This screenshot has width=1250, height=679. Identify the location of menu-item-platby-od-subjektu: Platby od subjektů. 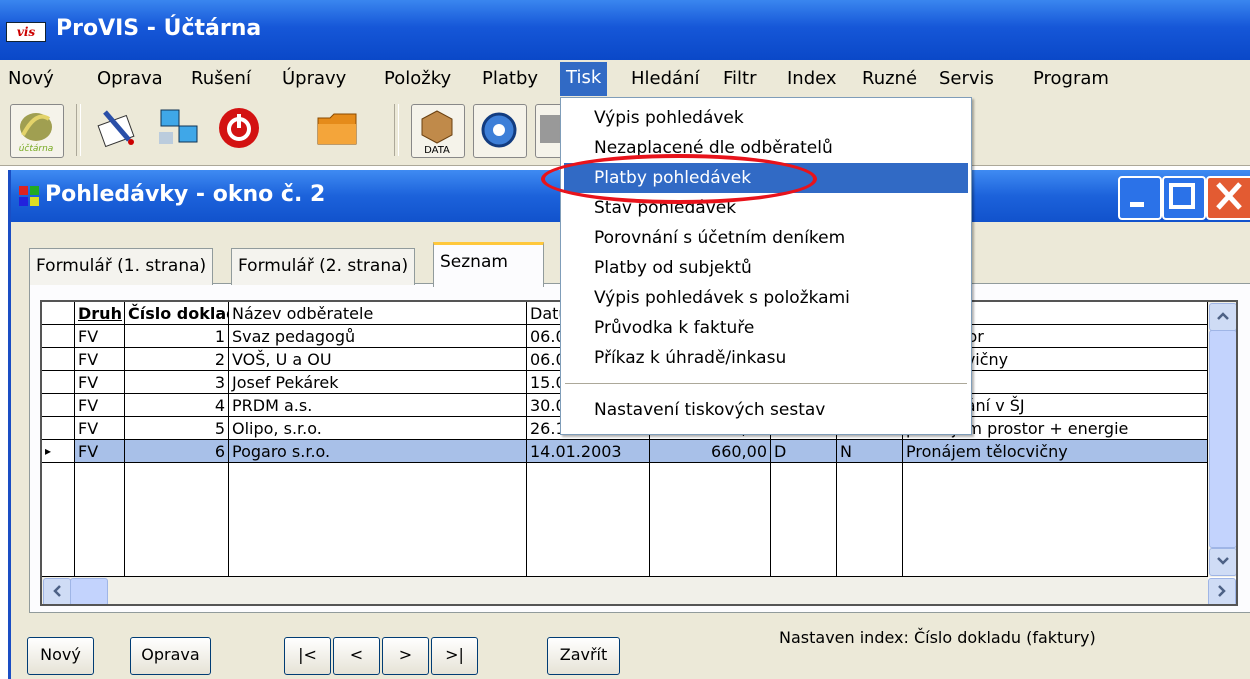
(766, 268).